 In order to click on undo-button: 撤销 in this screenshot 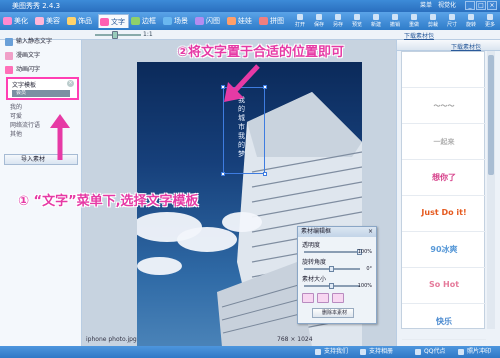, I will do `click(395, 21)`.